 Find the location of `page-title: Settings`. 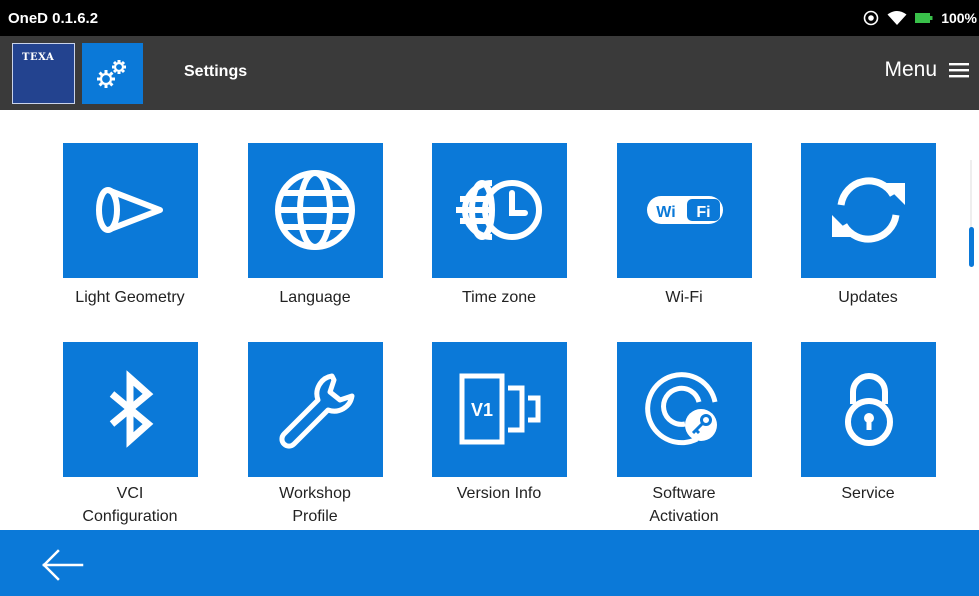

page-title: Settings is located at coordinates (216, 71).